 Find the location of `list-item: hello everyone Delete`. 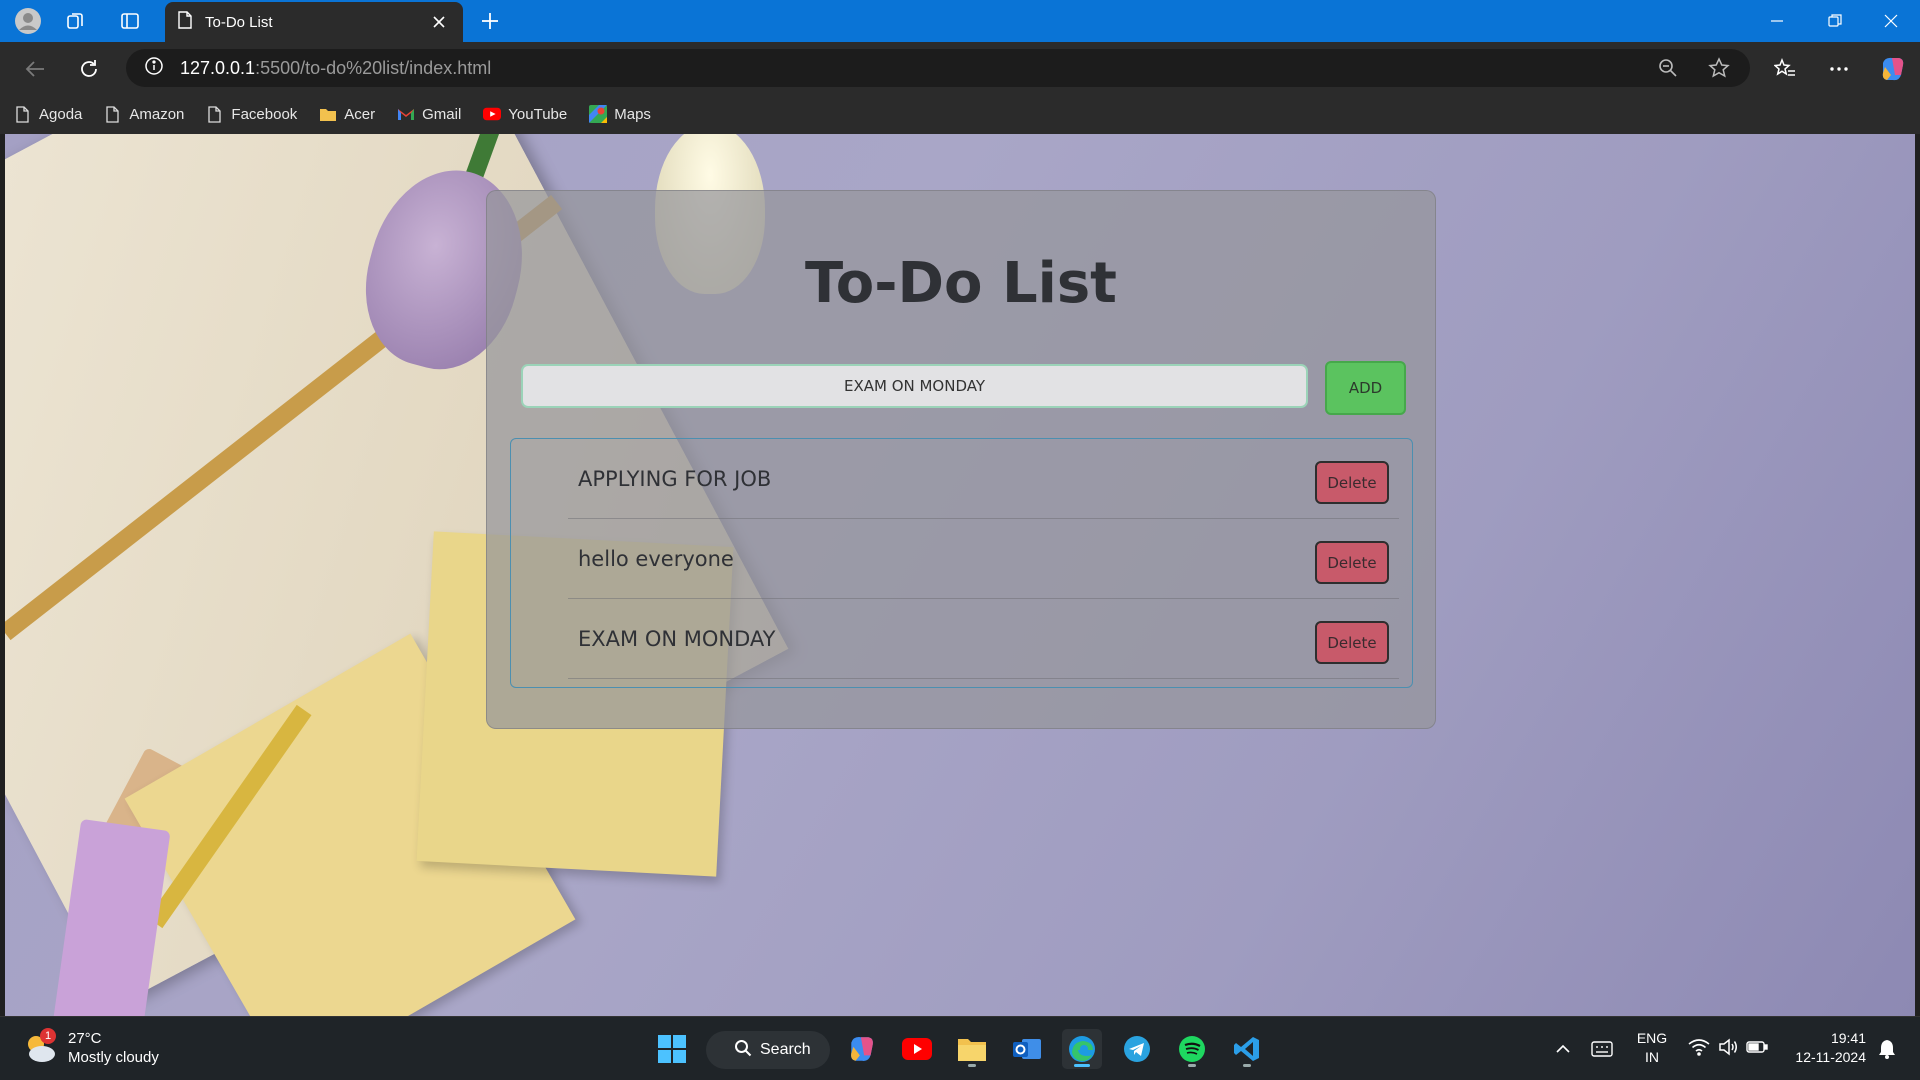

list-item: hello everyone Delete is located at coordinates (983, 559).